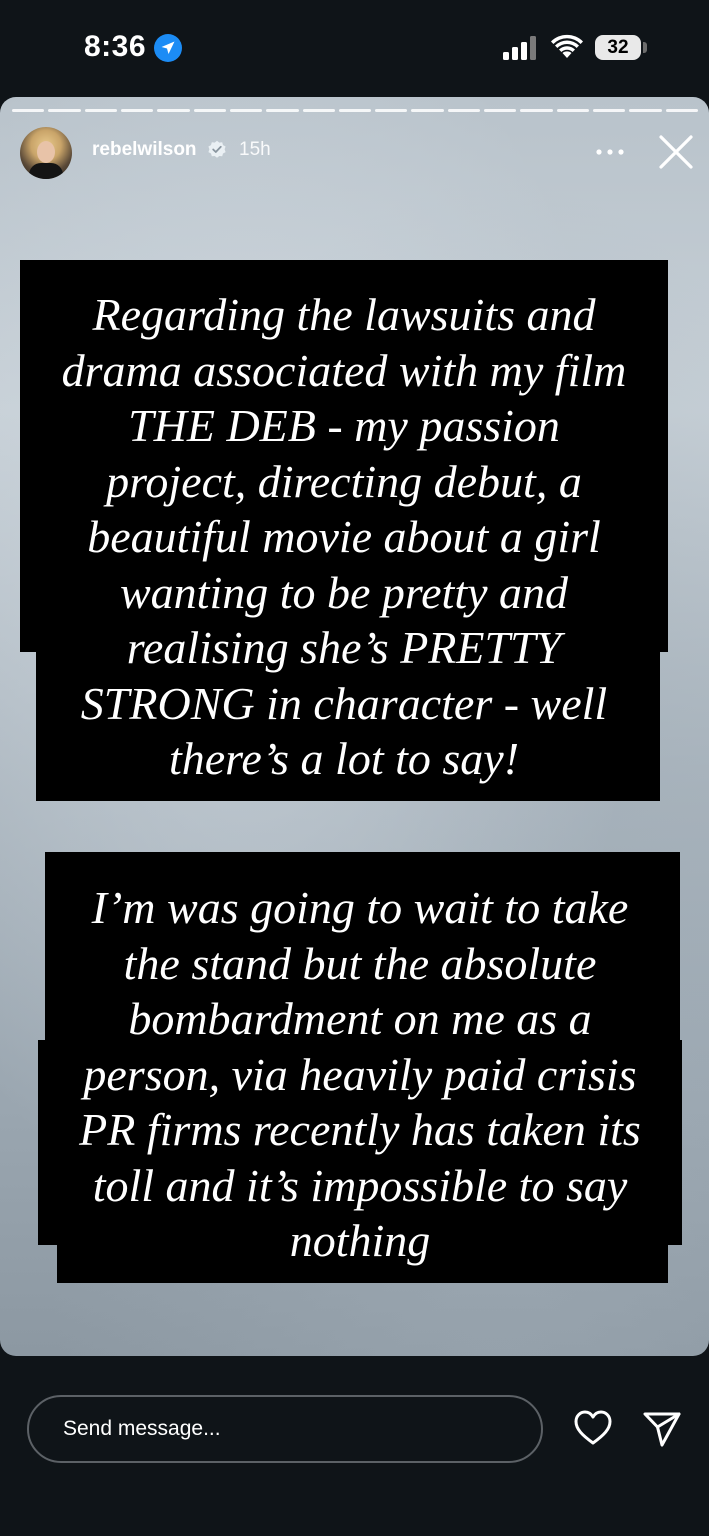 This screenshot has height=1536, width=709. I want to click on story-progress-bar, so click(355, 110).